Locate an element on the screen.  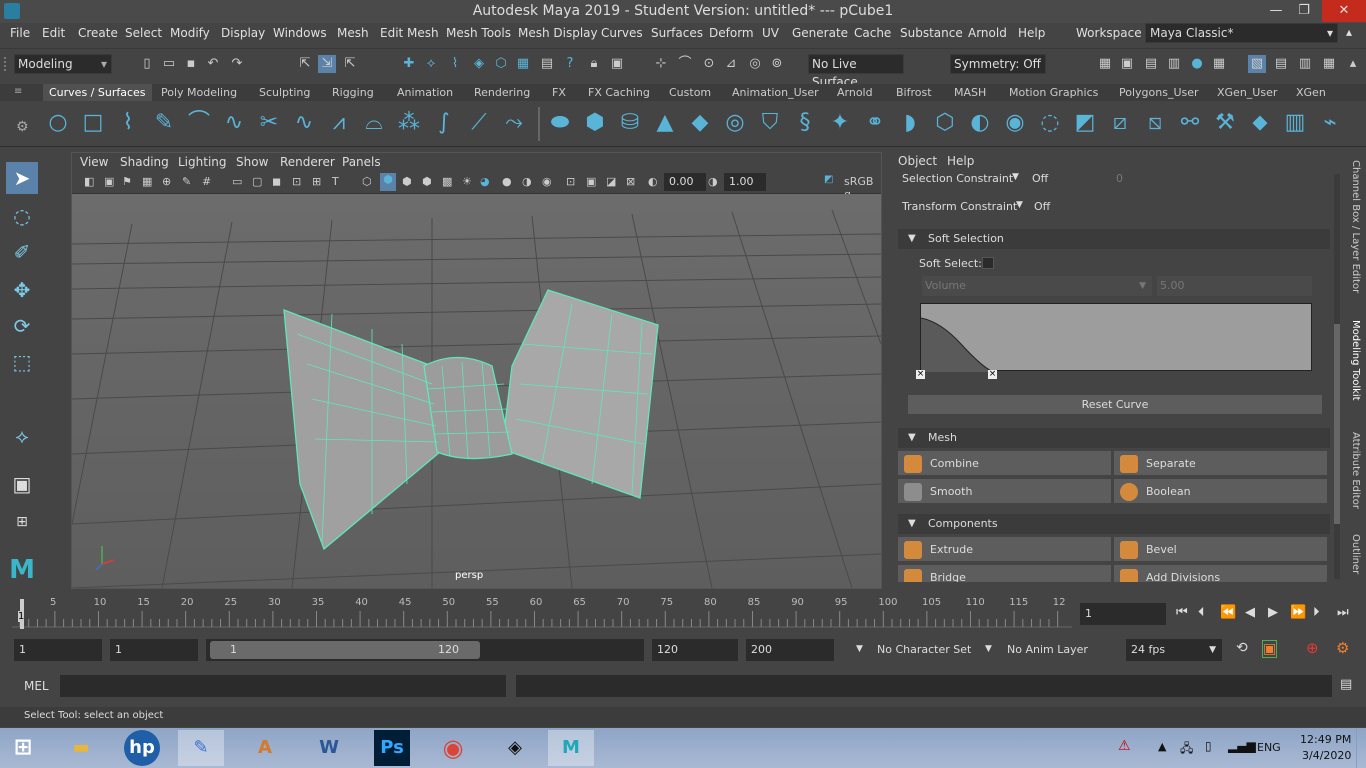
loop-icon: ⟲ is located at coordinates (1242, 648).